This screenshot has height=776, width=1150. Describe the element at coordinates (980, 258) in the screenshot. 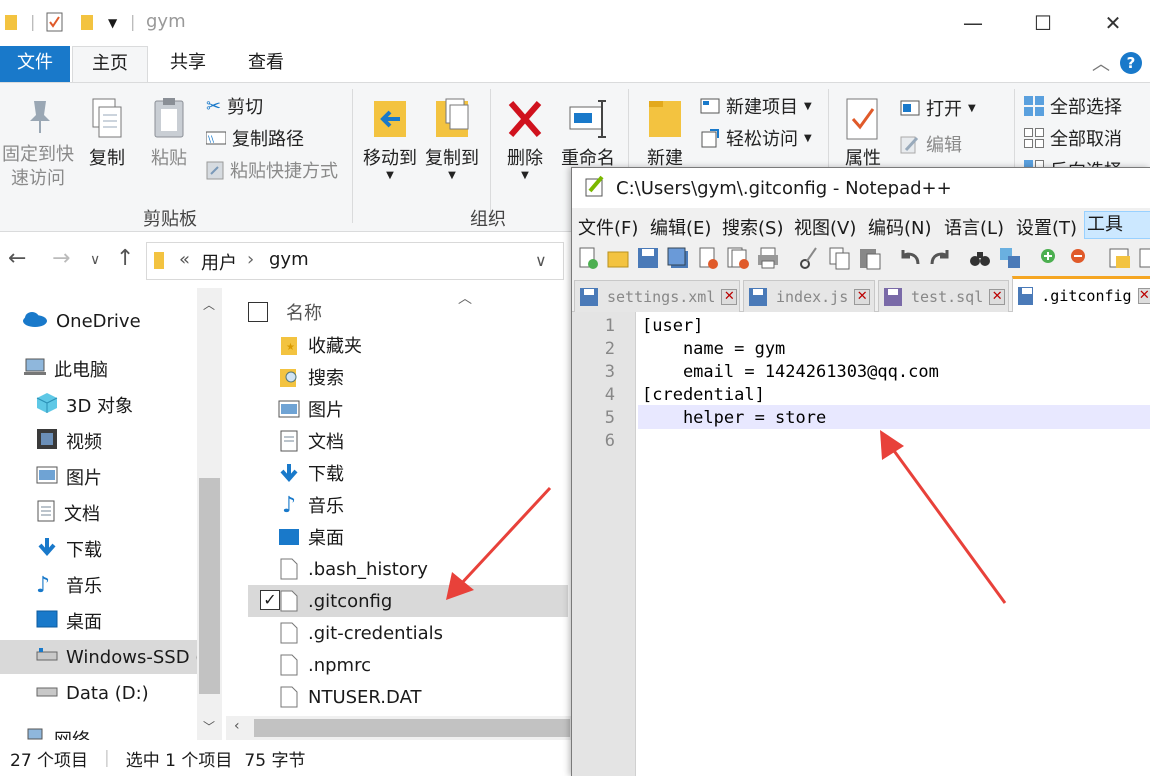

I see `find-binoculars-icon` at that location.